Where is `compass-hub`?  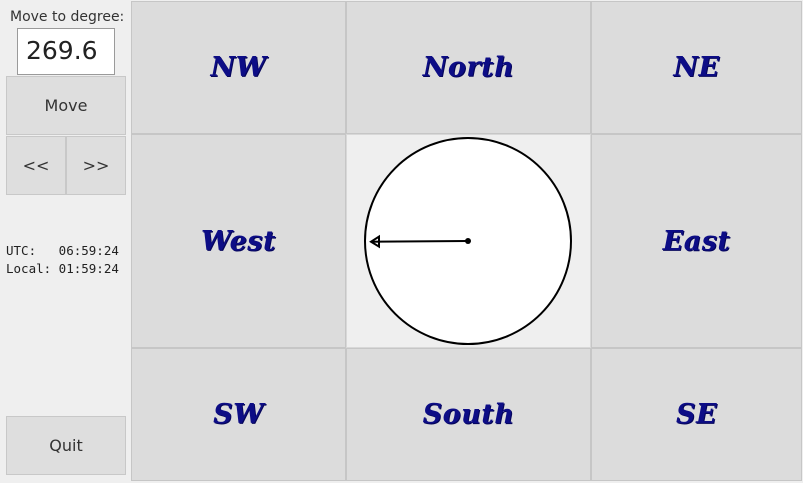 compass-hub is located at coordinates (468, 241).